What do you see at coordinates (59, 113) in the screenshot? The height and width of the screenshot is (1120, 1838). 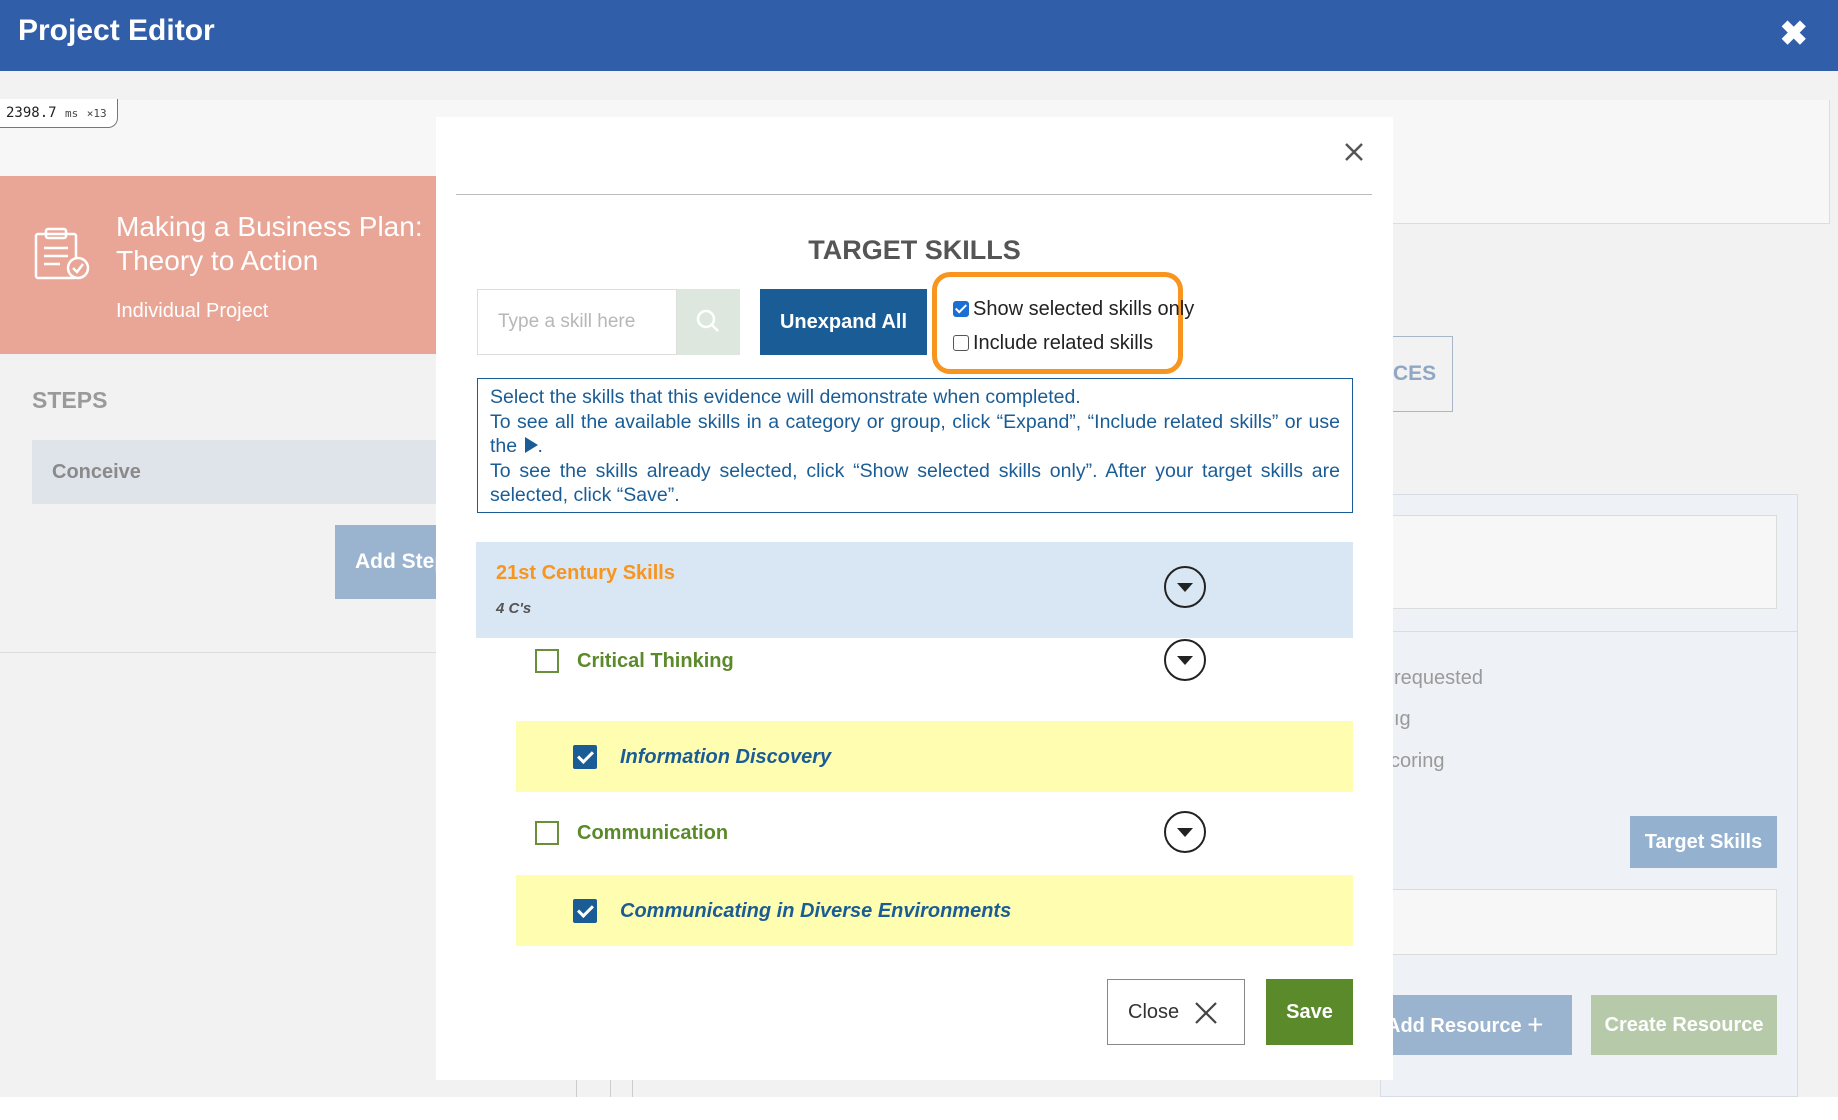 I see `perf-timer: 2398.7 ms ×13` at bounding box center [59, 113].